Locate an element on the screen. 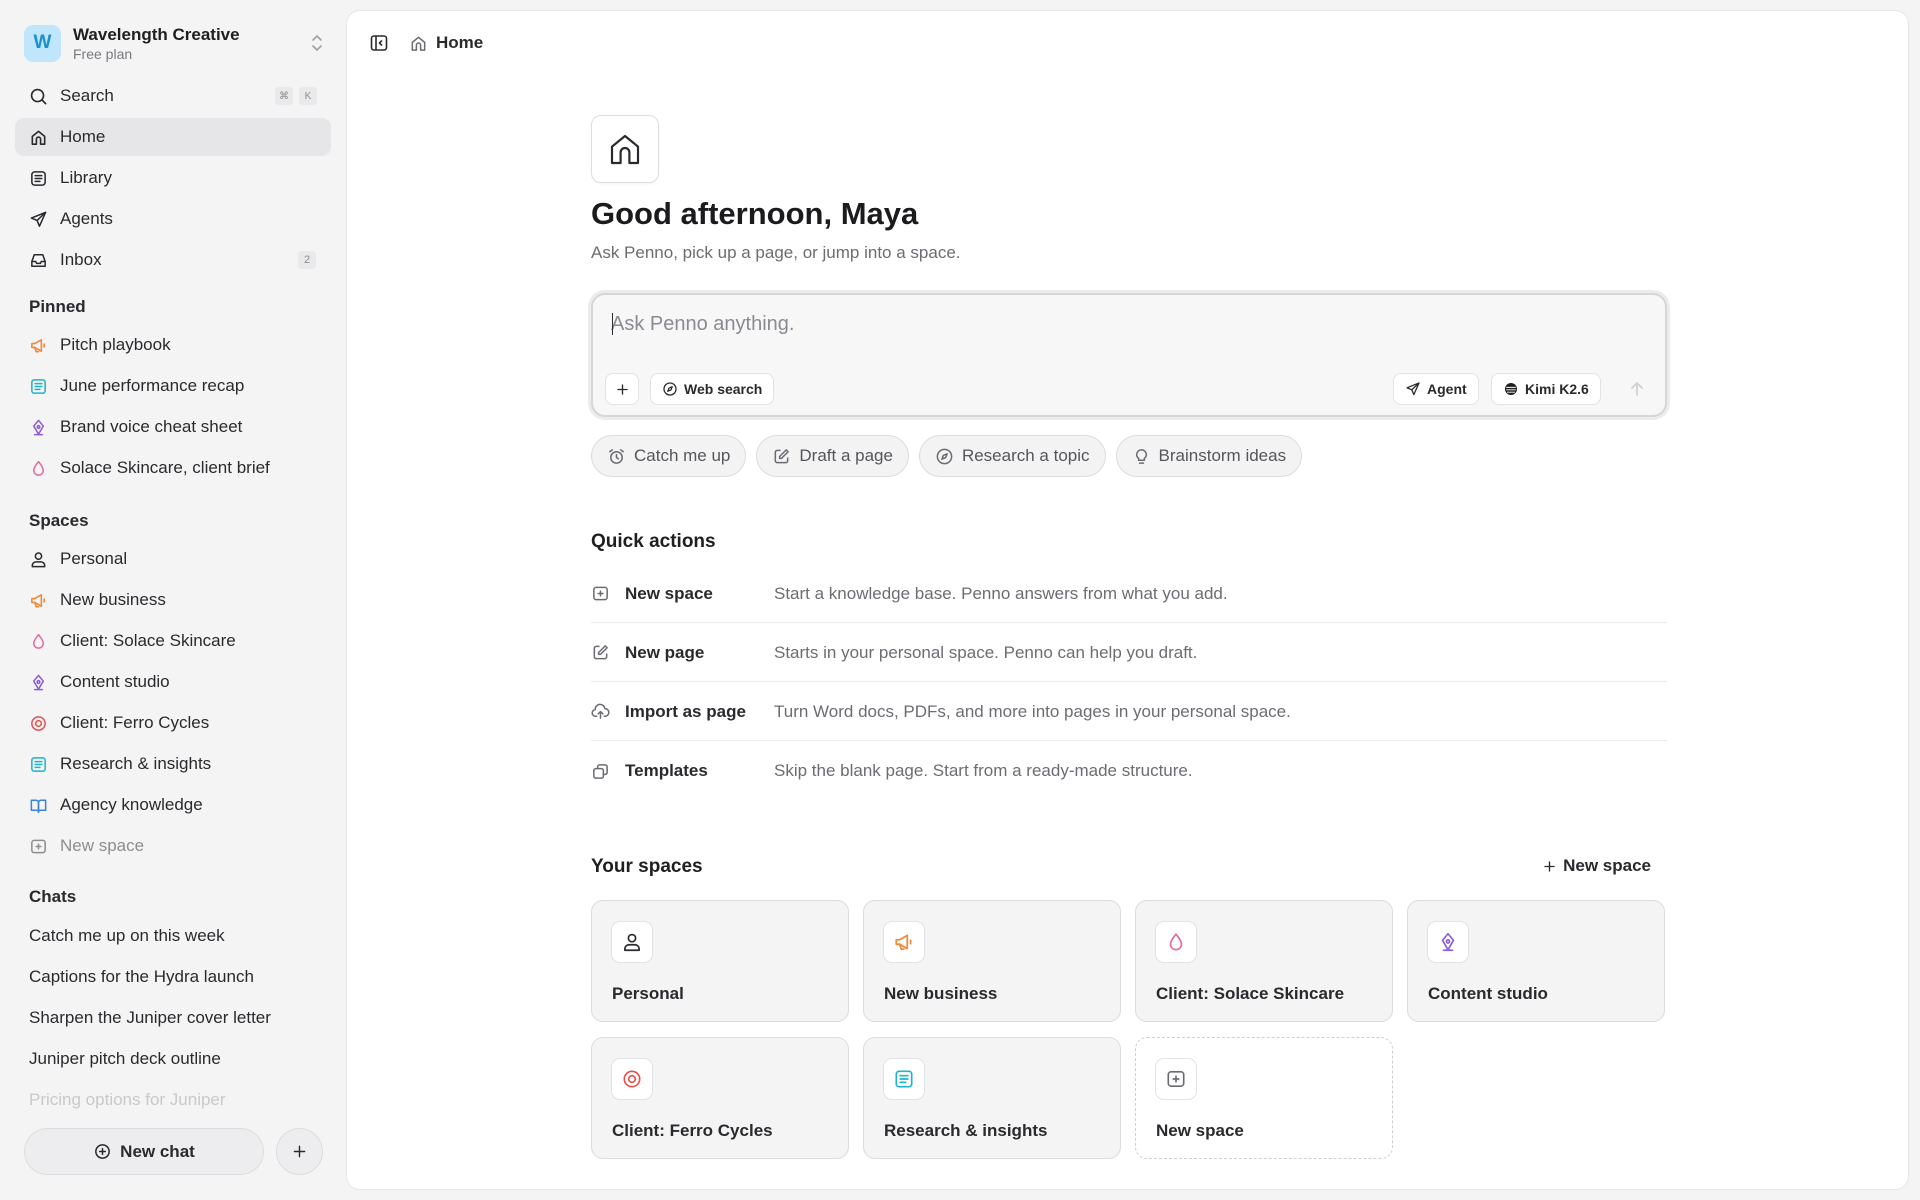  agent-button: Agent is located at coordinates (1436, 389).